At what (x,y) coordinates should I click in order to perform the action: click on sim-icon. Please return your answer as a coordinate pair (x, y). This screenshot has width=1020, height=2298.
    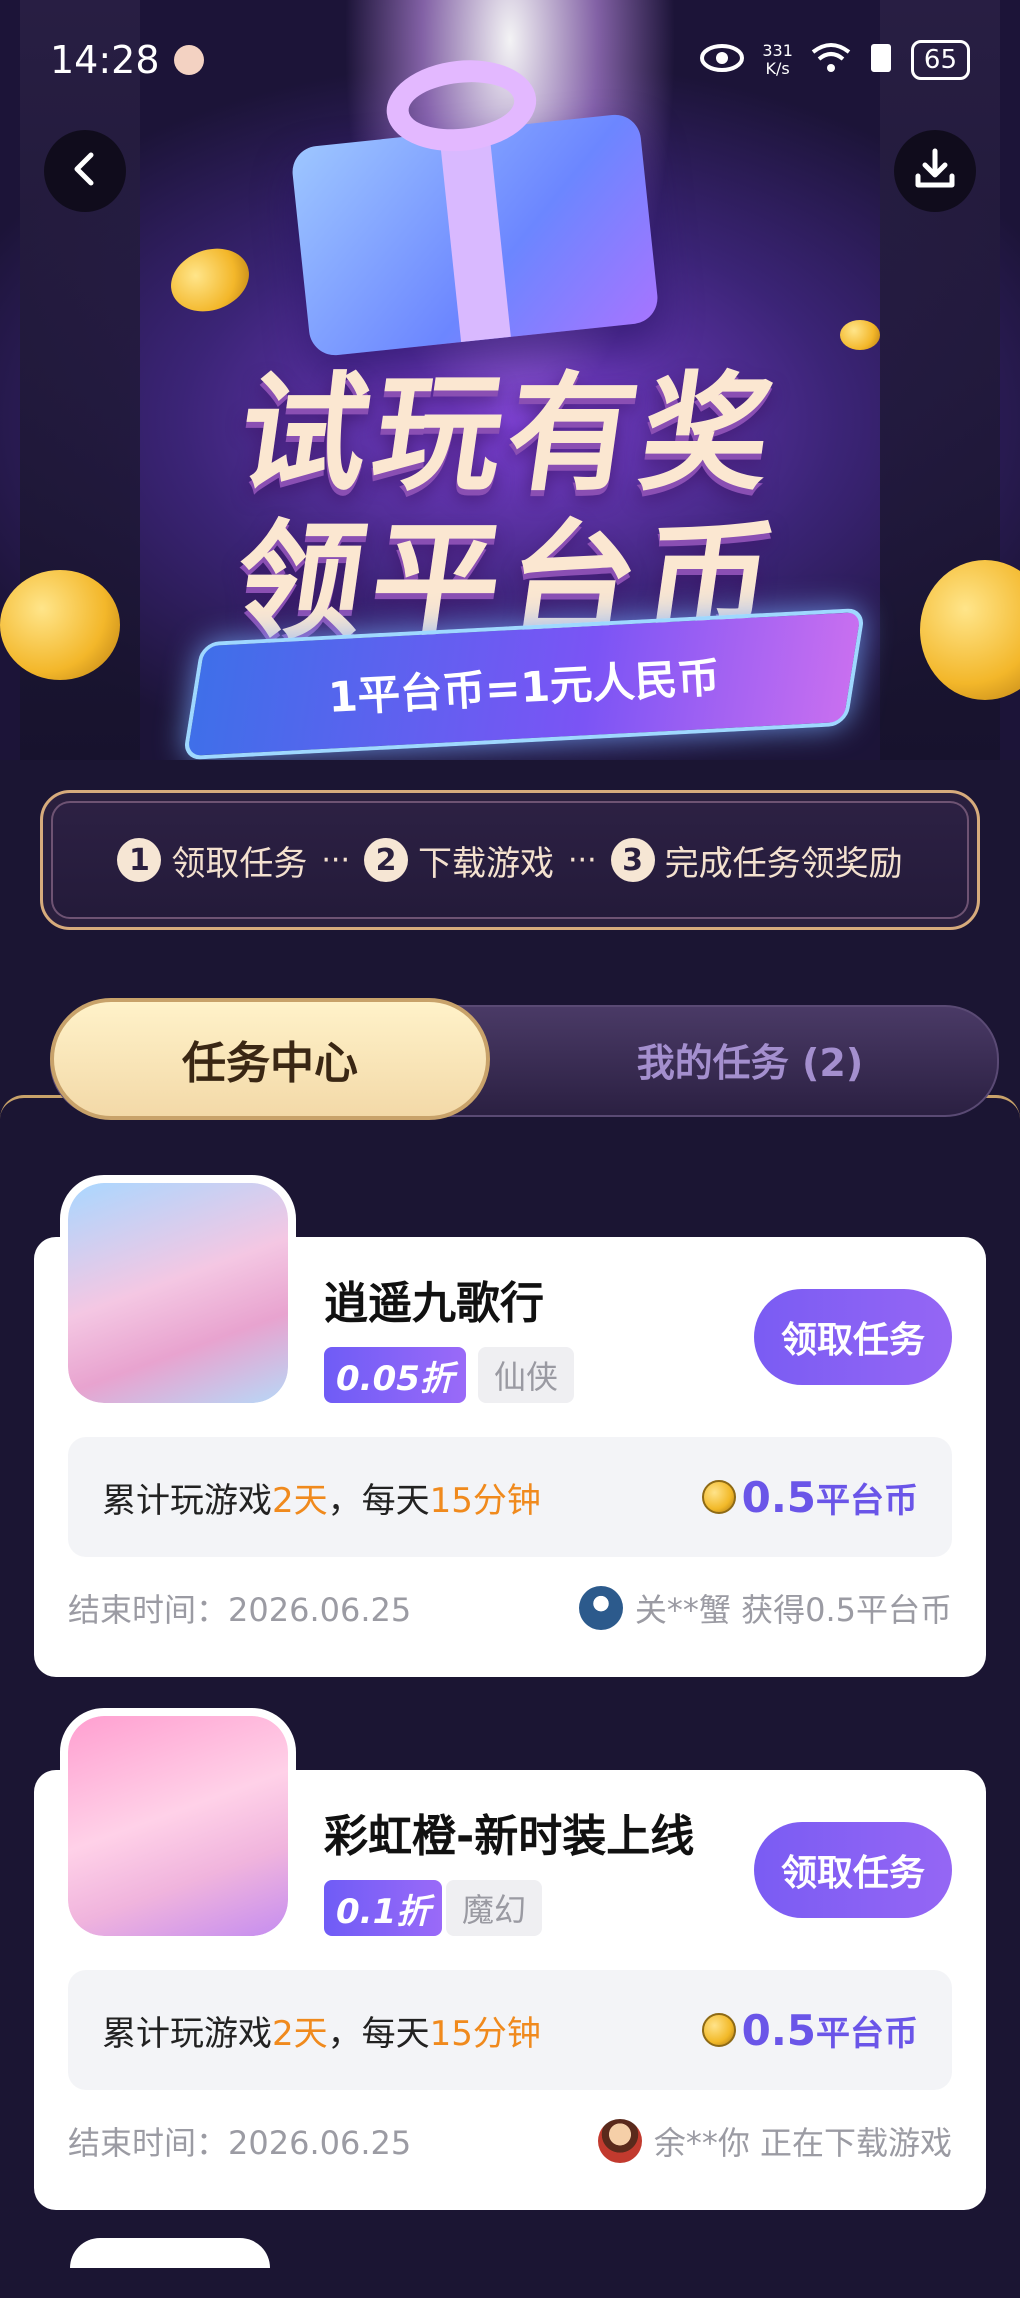
    Looking at the image, I should click on (881, 60).